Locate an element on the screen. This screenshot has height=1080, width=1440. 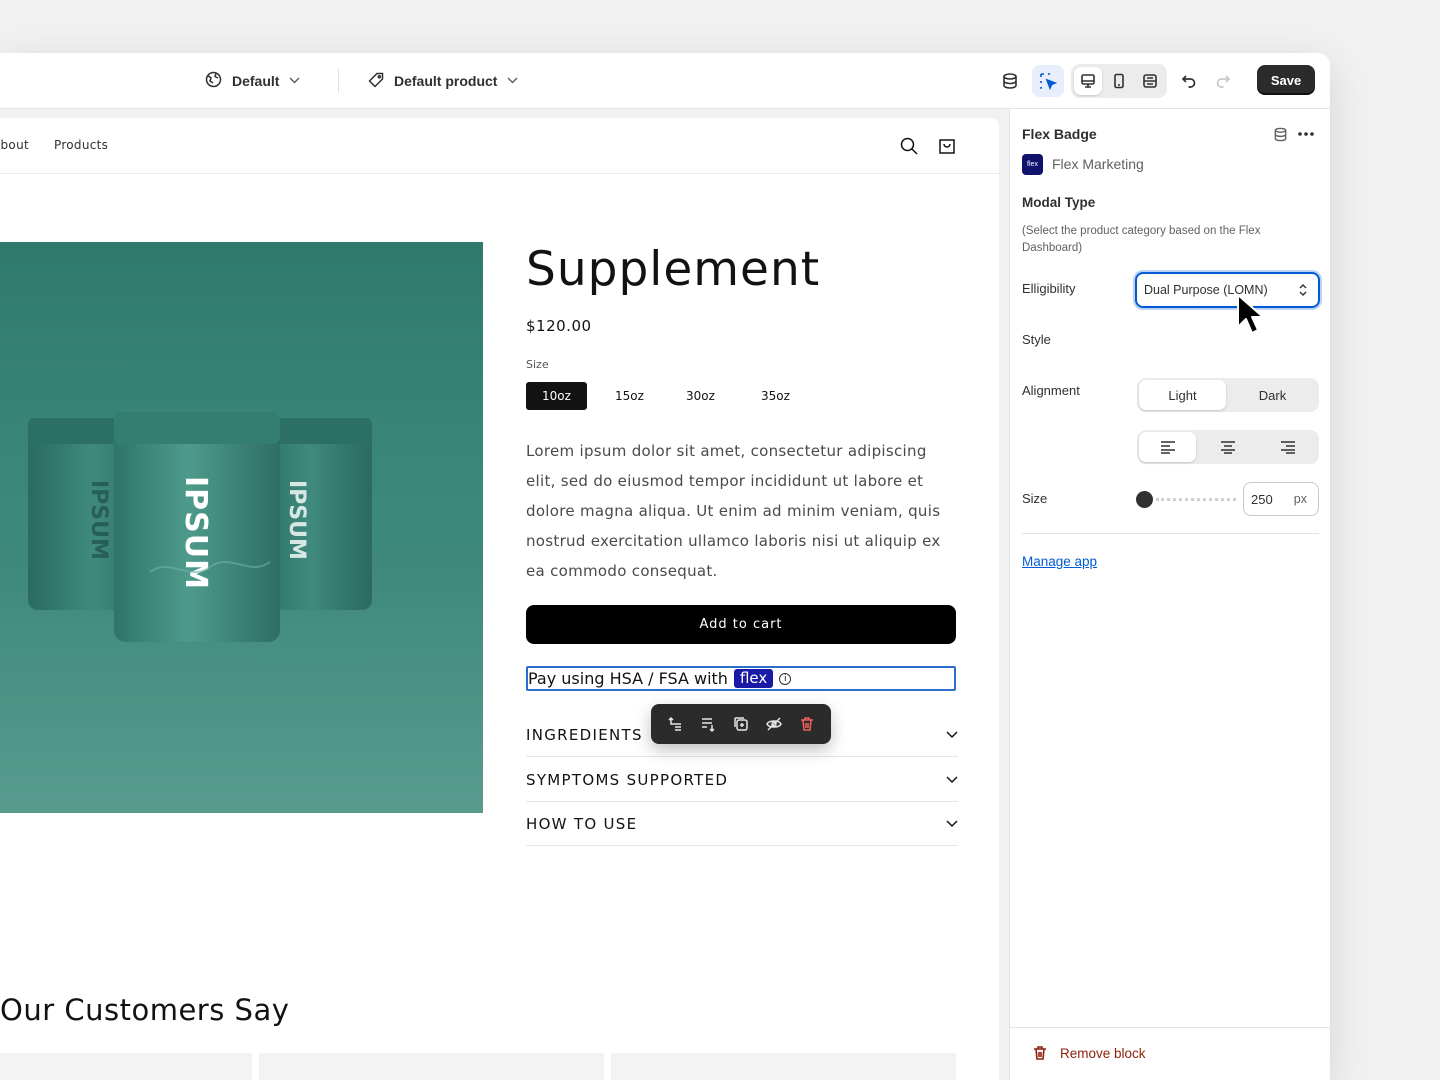
search-icon is located at coordinates (909, 146).